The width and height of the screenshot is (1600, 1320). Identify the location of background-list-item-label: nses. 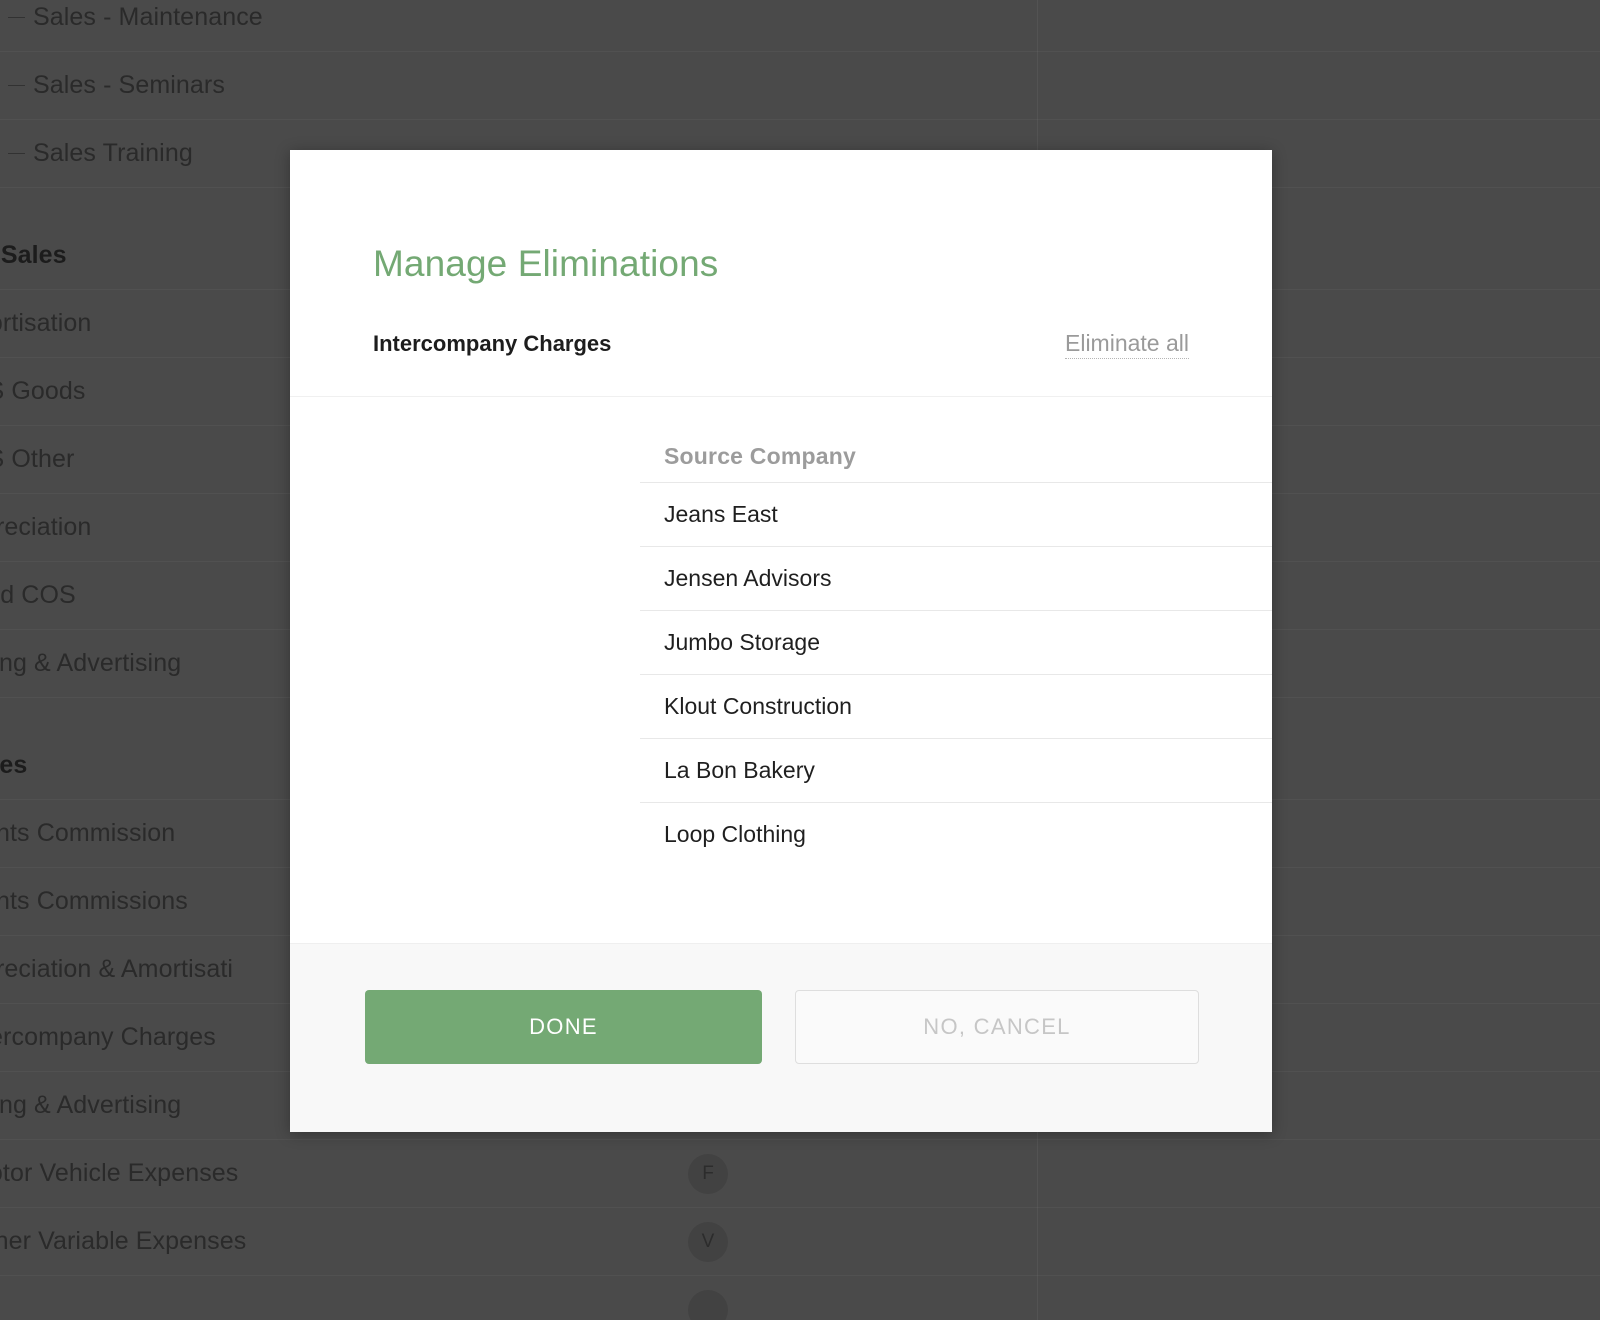
(14, 765).